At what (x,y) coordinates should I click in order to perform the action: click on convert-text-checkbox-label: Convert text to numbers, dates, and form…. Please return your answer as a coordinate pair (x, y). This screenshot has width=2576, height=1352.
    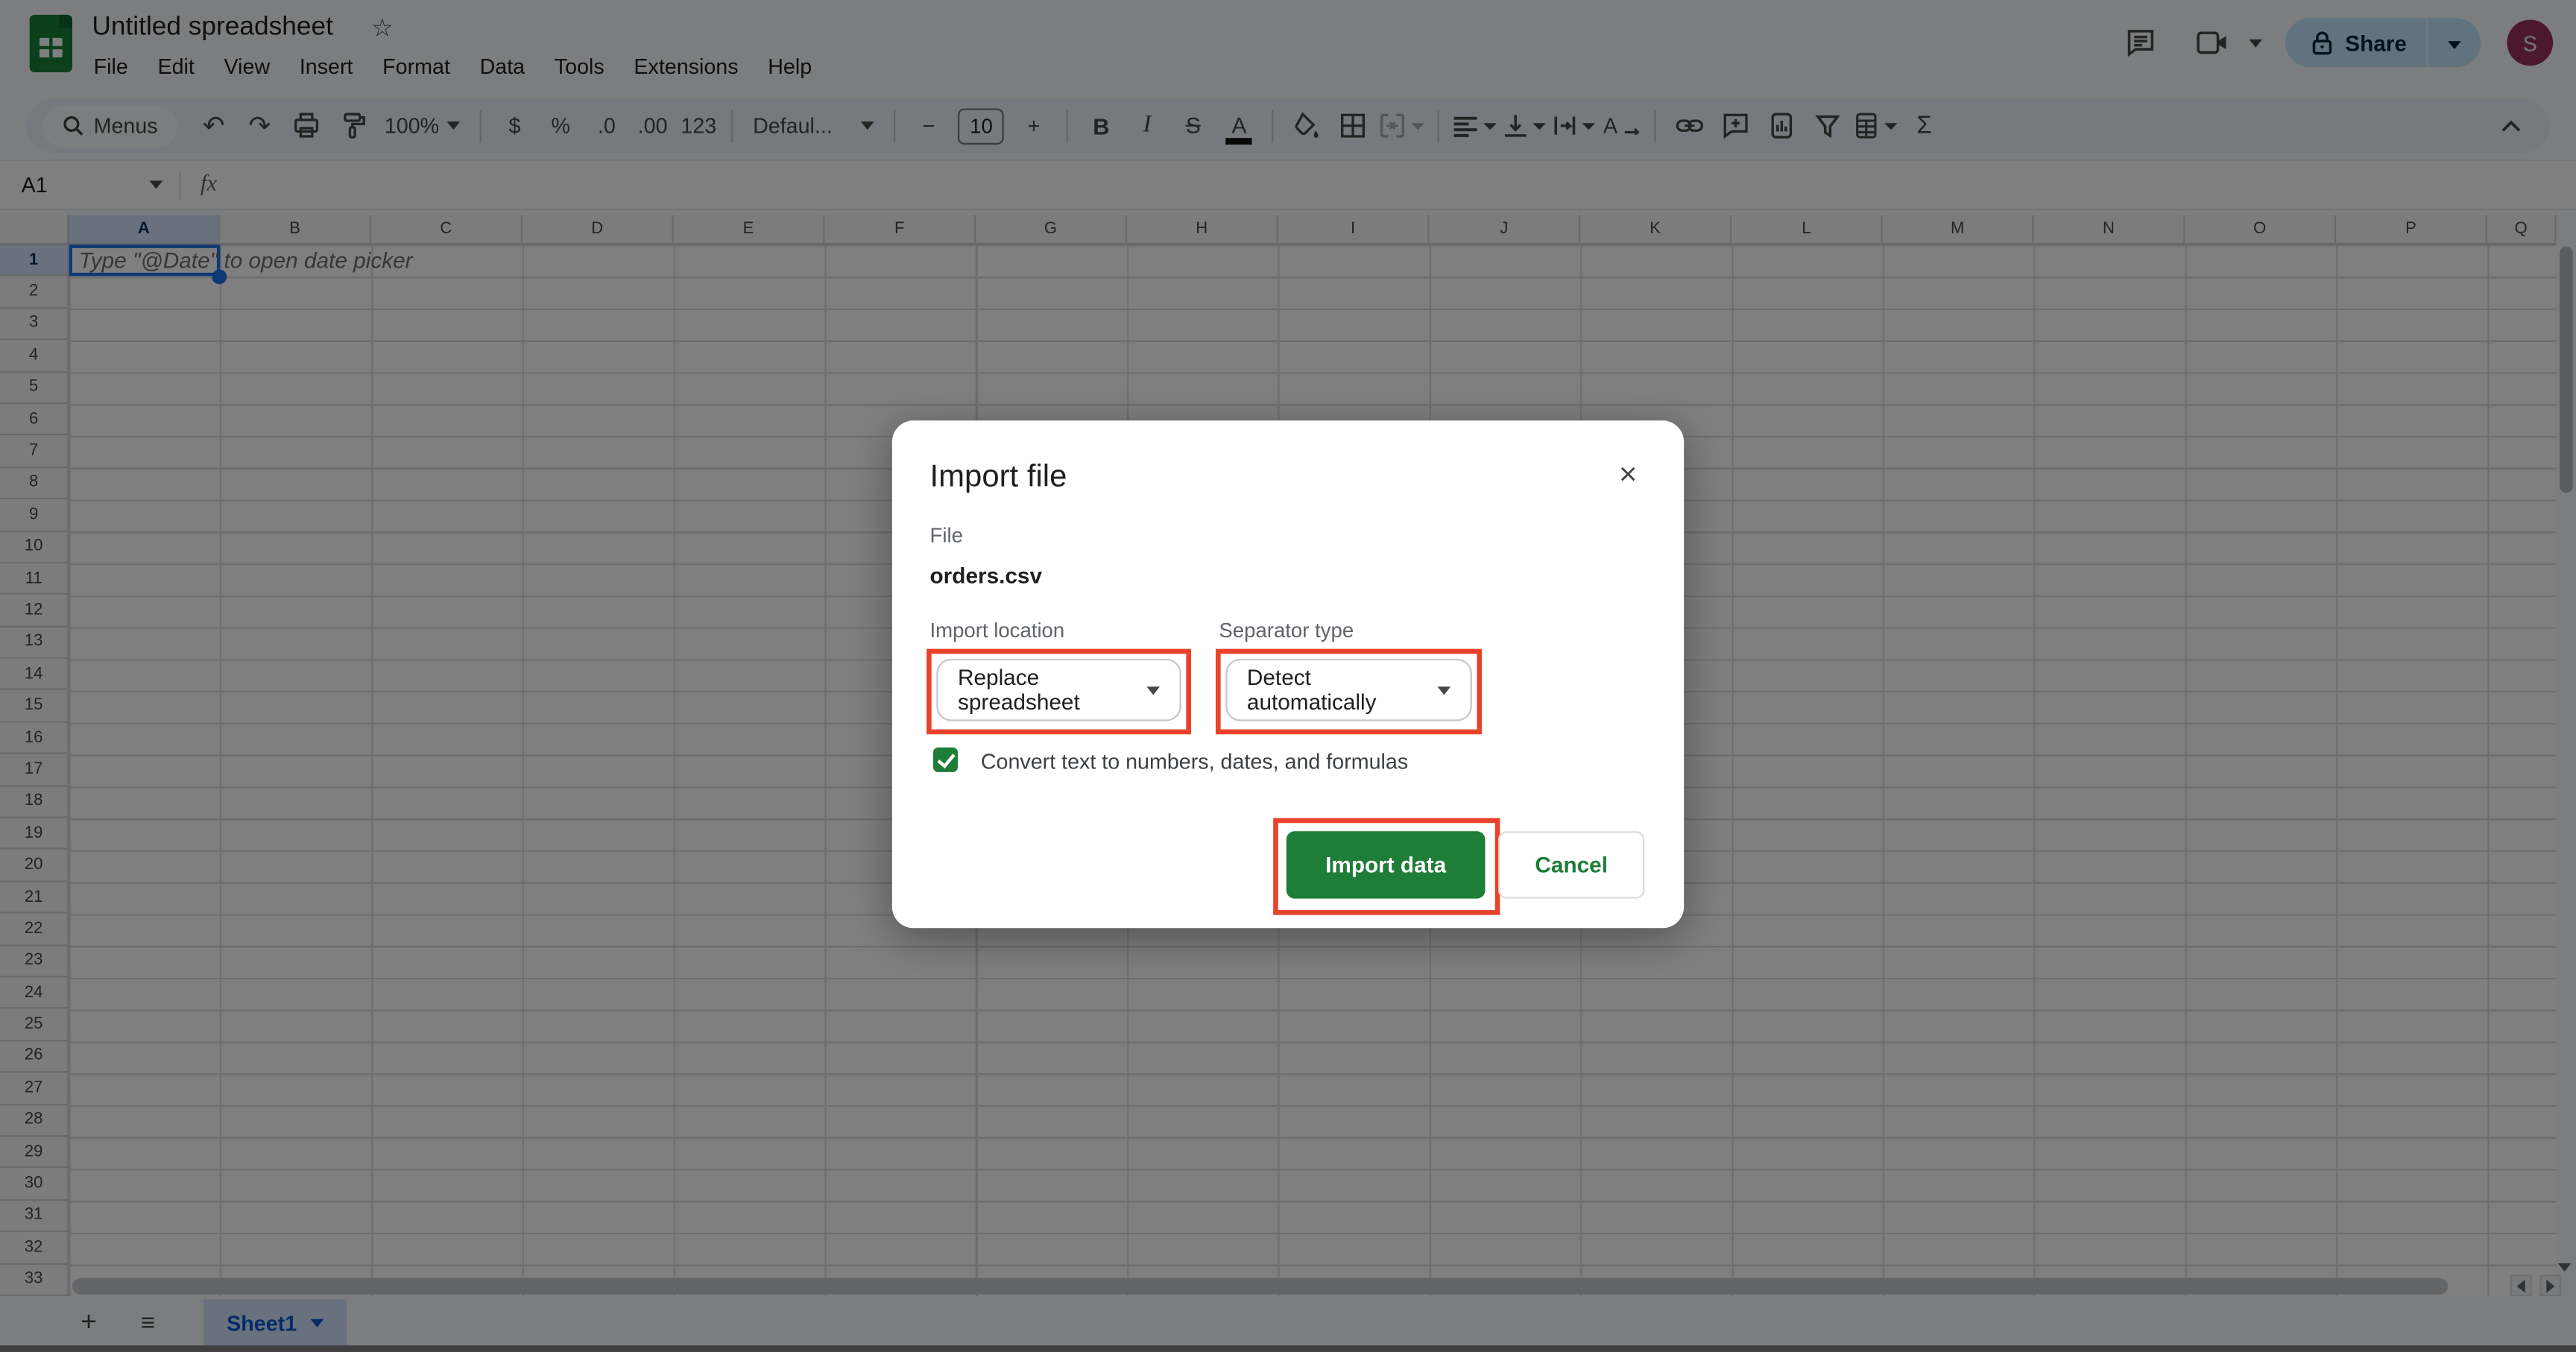
    Looking at the image, I should click on (1194, 761).